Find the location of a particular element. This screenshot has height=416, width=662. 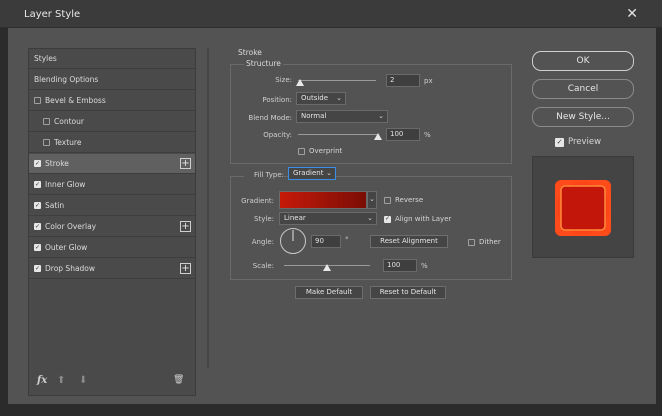

position-select: Outside ⌄ is located at coordinates (321, 98).